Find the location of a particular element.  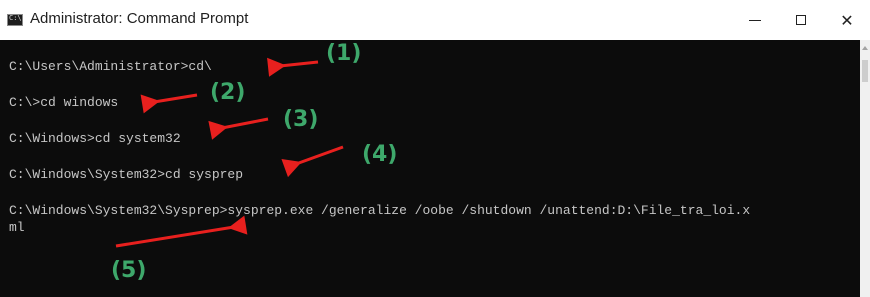

step-label-2: (2) is located at coordinates (228, 92).